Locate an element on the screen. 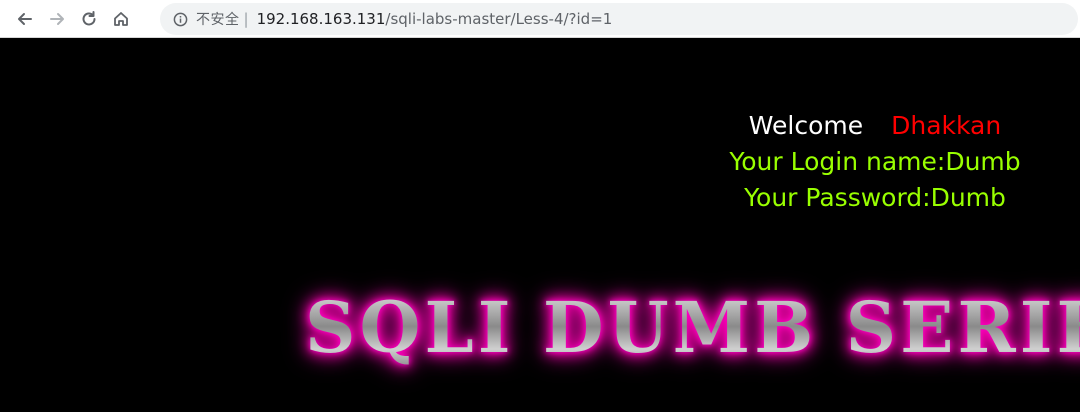 This screenshot has height=412, width=1080. security-label: 不安全 is located at coordinates (218, 19).